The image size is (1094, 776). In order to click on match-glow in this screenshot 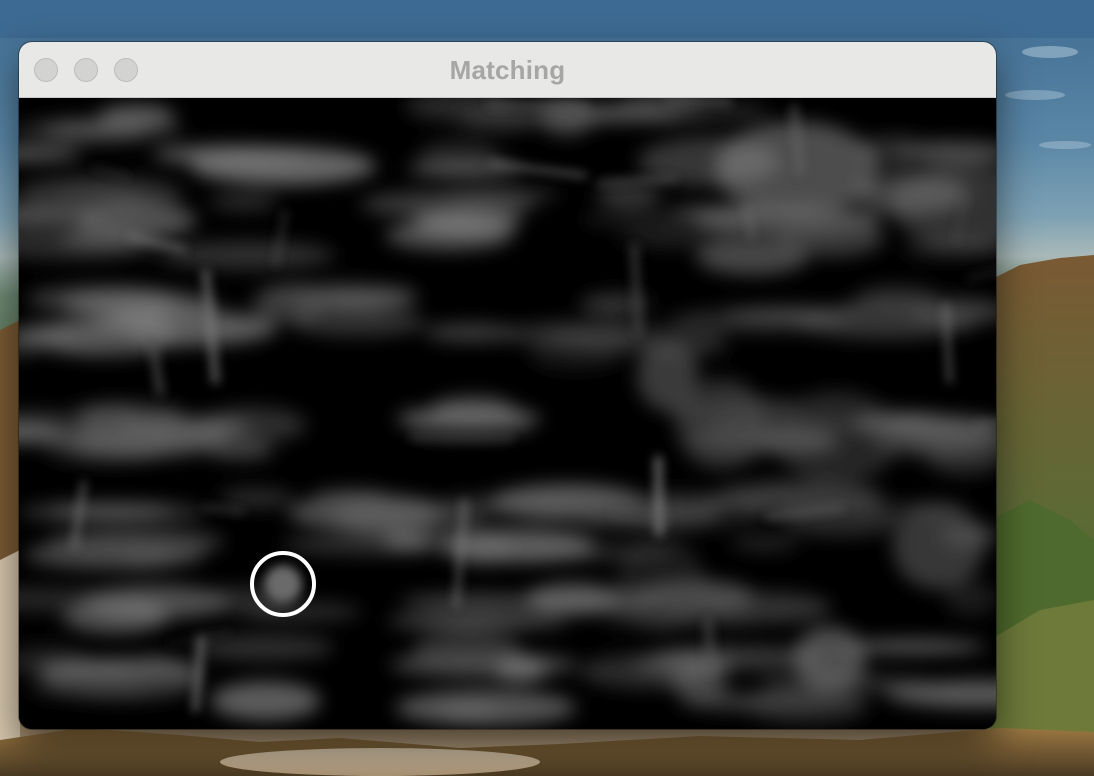, I will do `click(283, 584)`.